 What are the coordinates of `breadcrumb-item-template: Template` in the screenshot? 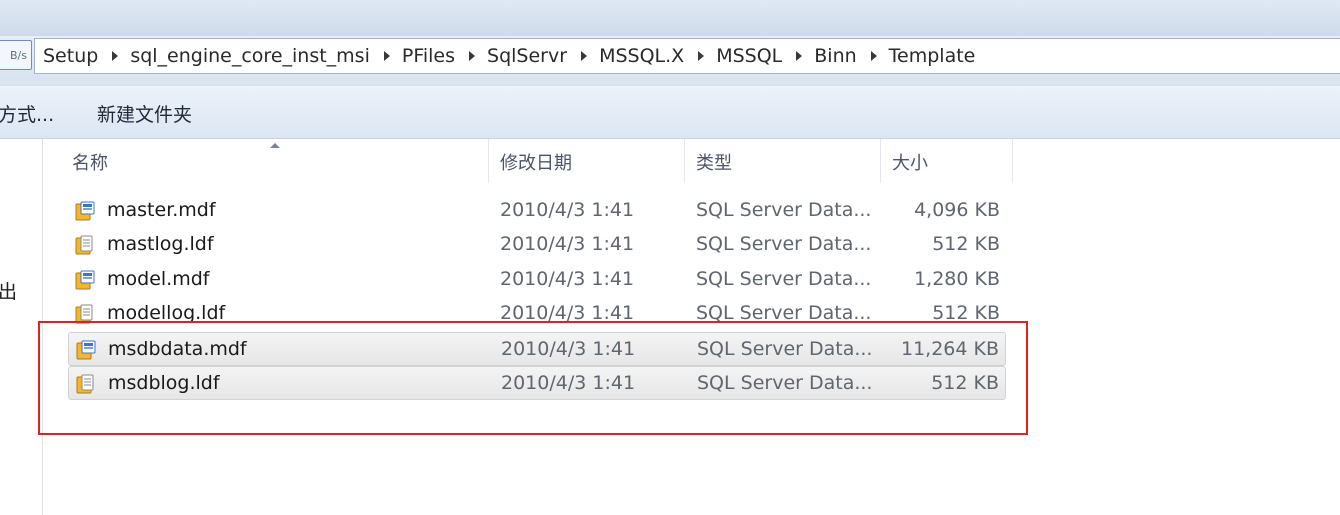 It's located at (932, 56).